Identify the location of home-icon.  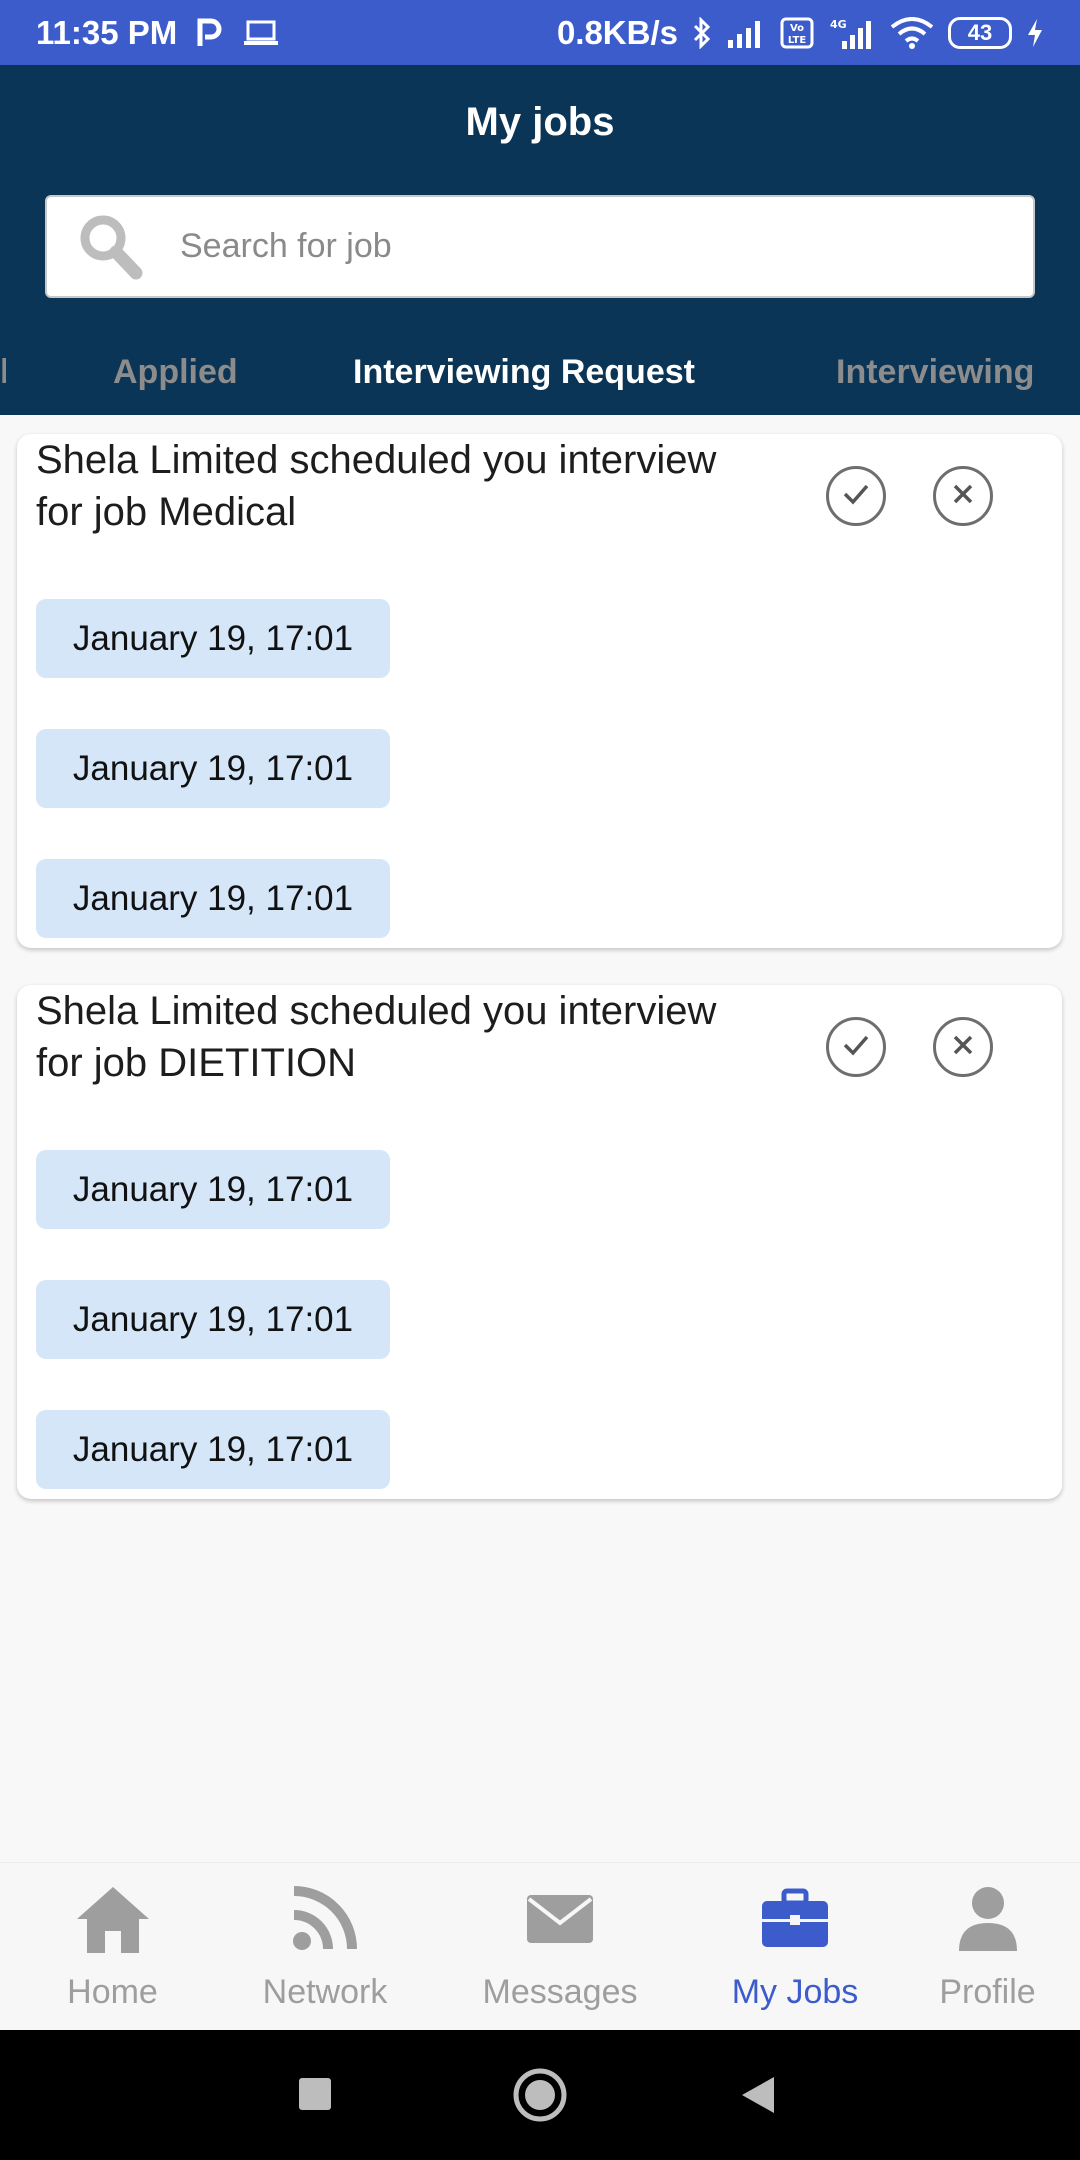
(113, 1921).